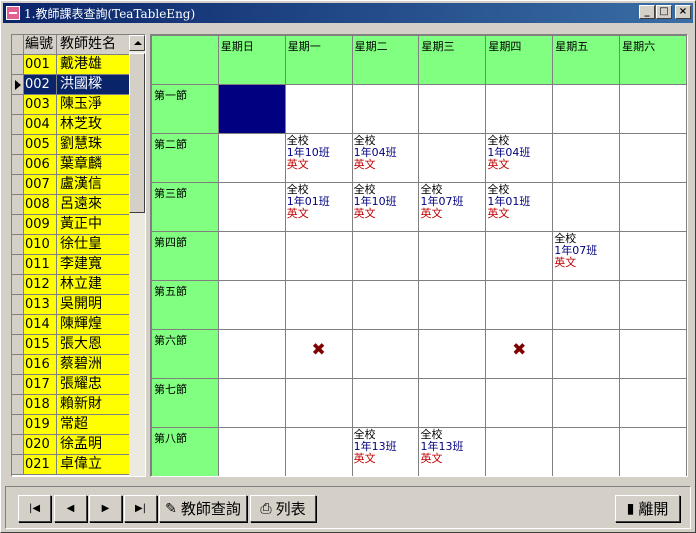  Describe the element at coordinates (93, 164) in the screenshot. I see `teacher-name: 葉章麟` at that location.